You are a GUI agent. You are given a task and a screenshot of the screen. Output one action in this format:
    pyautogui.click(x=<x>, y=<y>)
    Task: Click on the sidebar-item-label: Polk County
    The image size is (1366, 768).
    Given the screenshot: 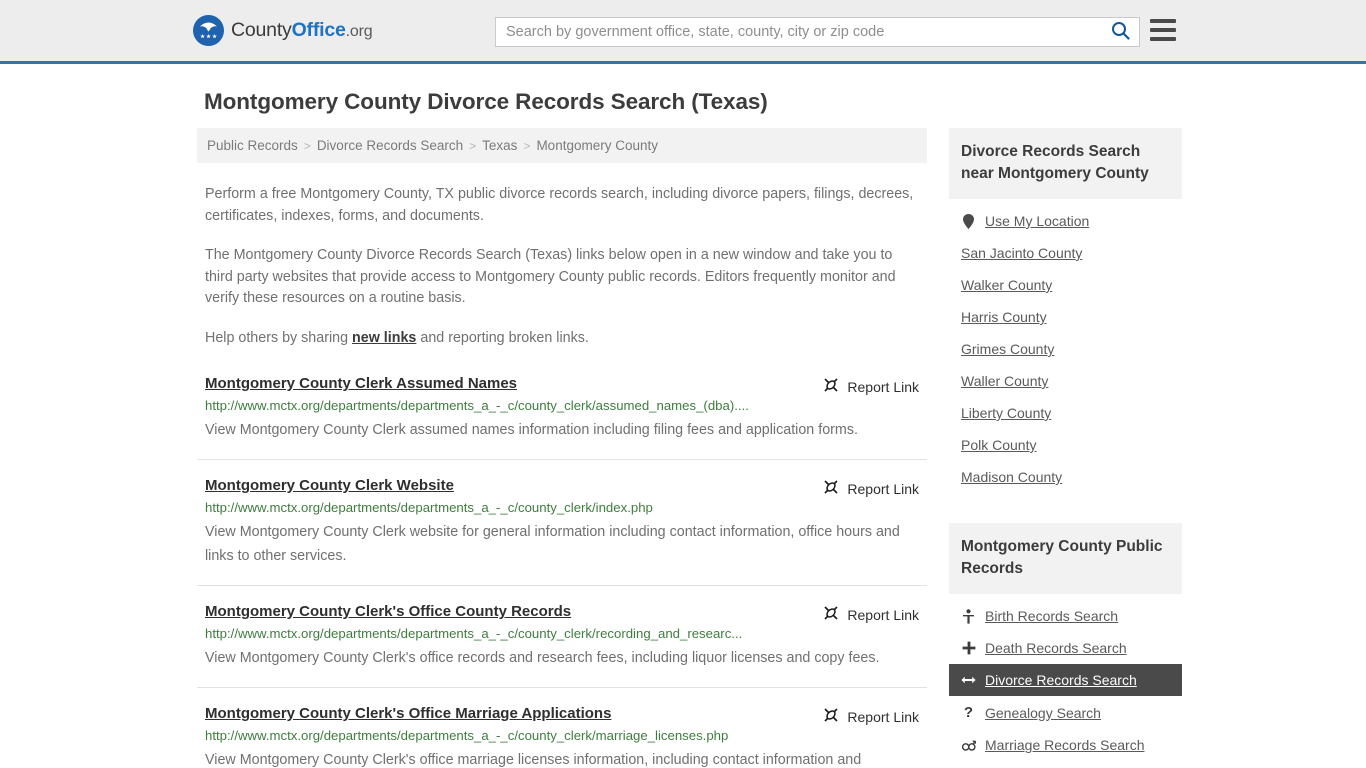 What is the action you would take?
    pyautogui.click(x=998, y=445)
    